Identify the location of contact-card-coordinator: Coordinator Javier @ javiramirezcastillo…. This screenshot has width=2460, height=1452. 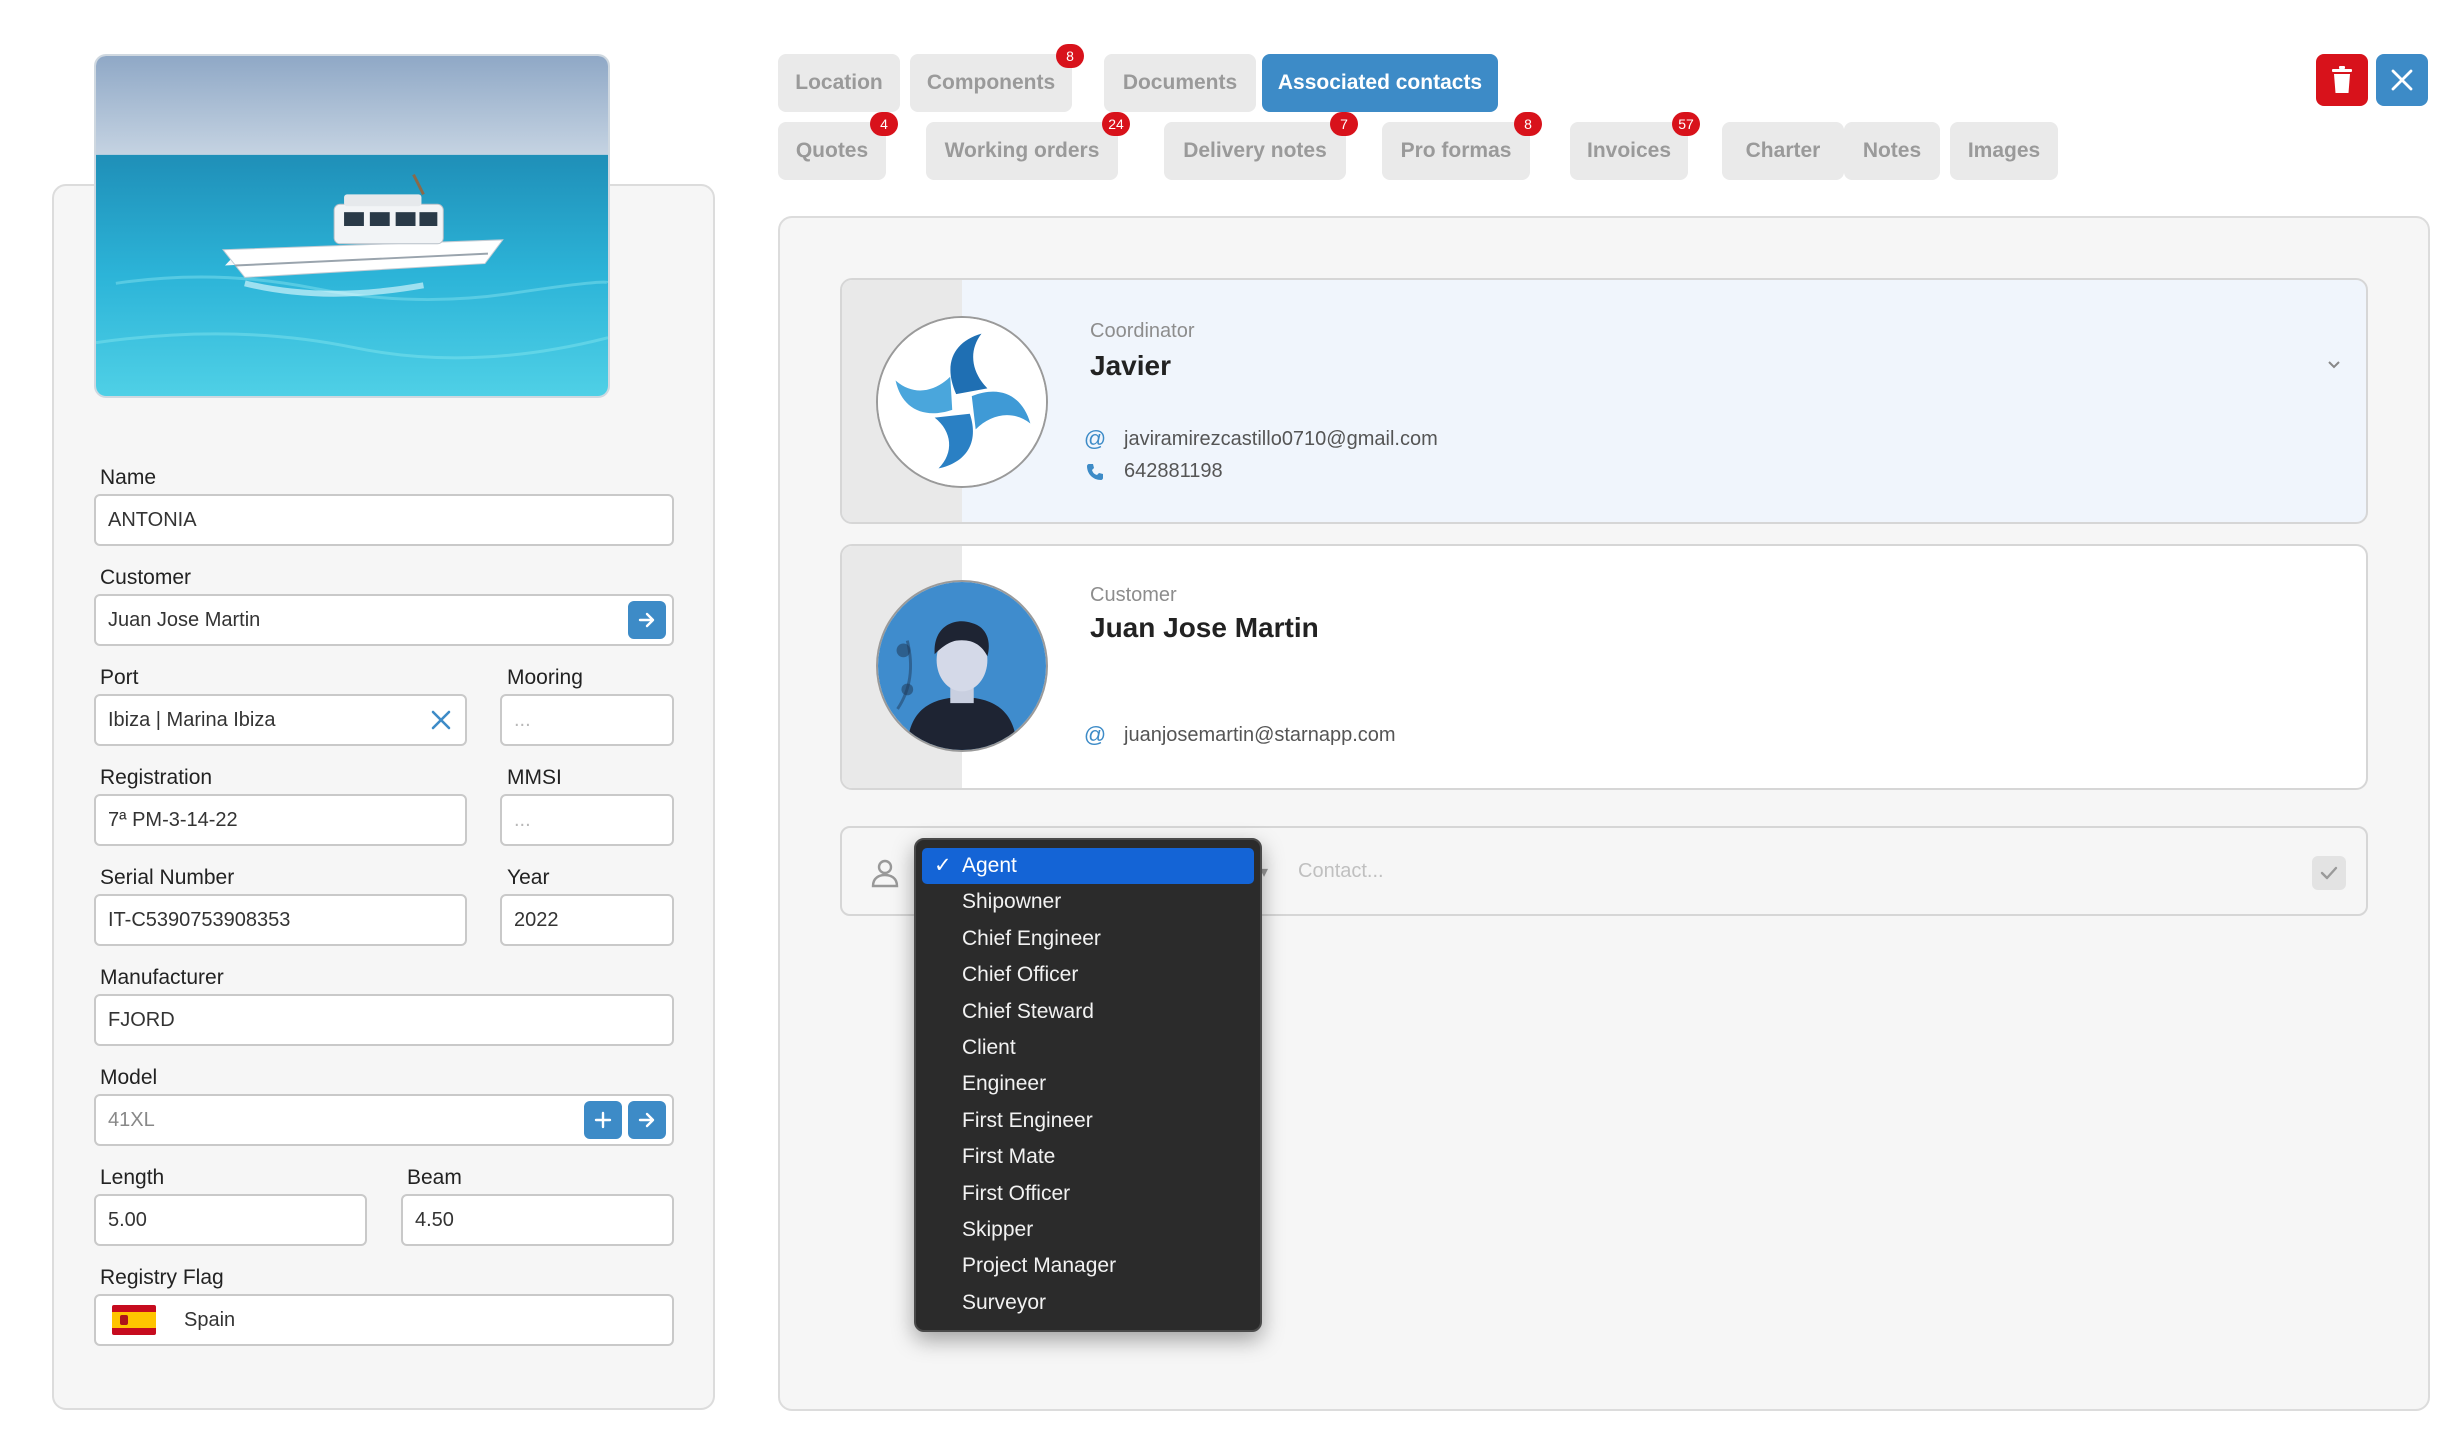
(1604, 401).